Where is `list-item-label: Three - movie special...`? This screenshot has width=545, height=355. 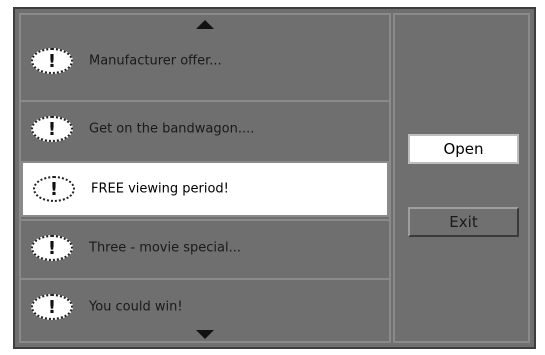
list-item-label: Three - movie special... is located at coordinates (165, 248).